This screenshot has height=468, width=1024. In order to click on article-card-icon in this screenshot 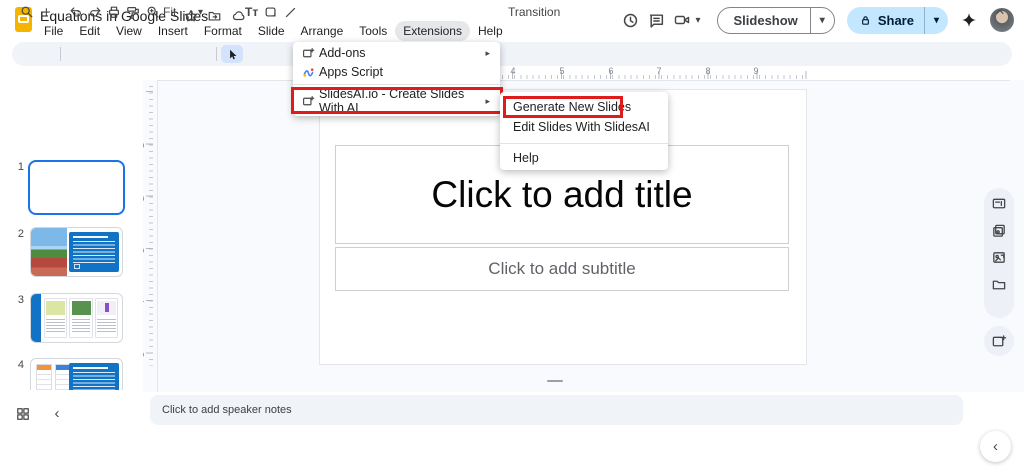, I will do `click(999, 203)`.